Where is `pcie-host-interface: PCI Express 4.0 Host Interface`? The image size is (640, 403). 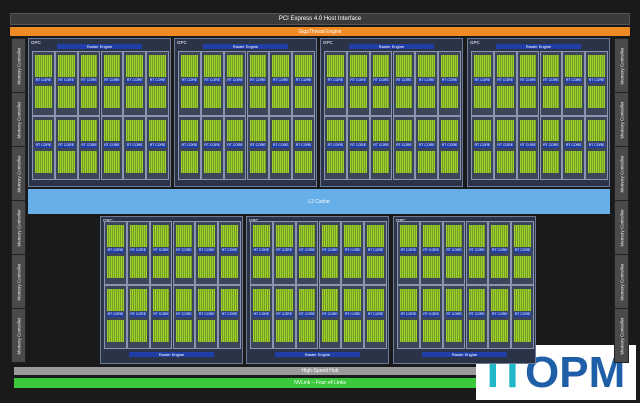
pcie-host-interface: PCI Express 4.0 Host Interface is located at coordinates (320, 19).